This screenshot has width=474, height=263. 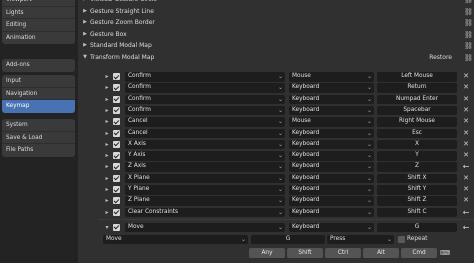 What do you see at coordinates (401, 240) in the screenshot?
I see `repeat-checkbox` at bounding box center [401, 240].